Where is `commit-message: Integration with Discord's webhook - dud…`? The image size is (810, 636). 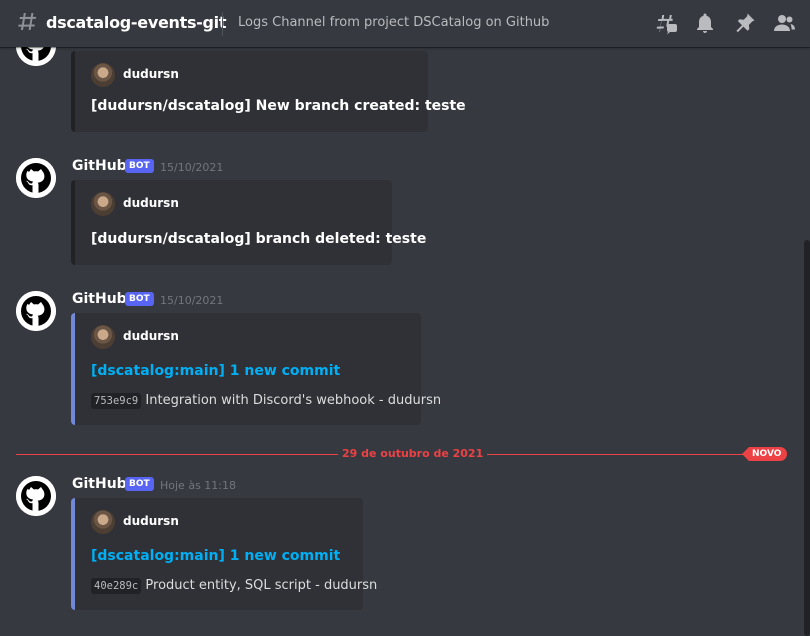
commit-message: Integration with Discord's webhook - dud… is located at coordinates (293, 400).